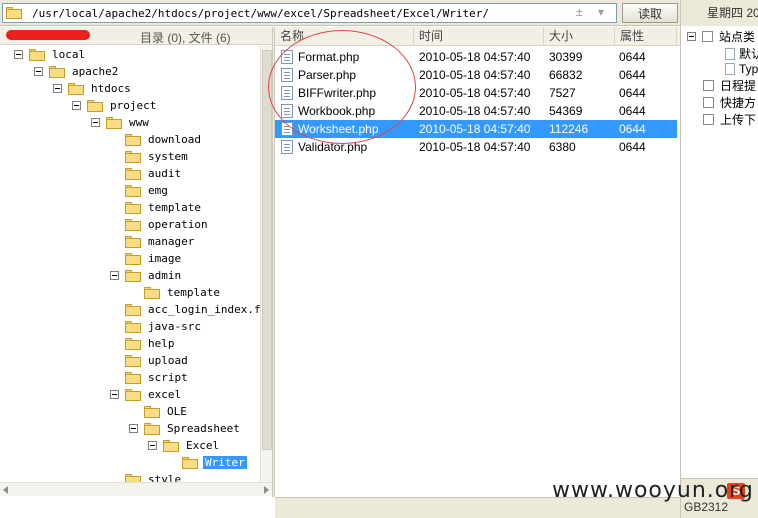 The image size is (758, 518). What do you see at coordinates (203, 445) in the screenshot?
I see `tree-node-label: Excel` at bounding box center [203, 445].